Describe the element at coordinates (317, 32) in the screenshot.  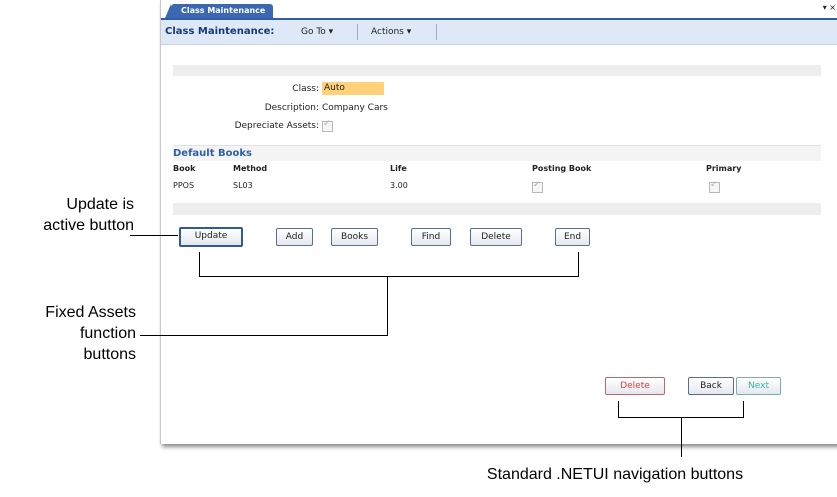
I see `goto-menu: Go To ▾` at that location.